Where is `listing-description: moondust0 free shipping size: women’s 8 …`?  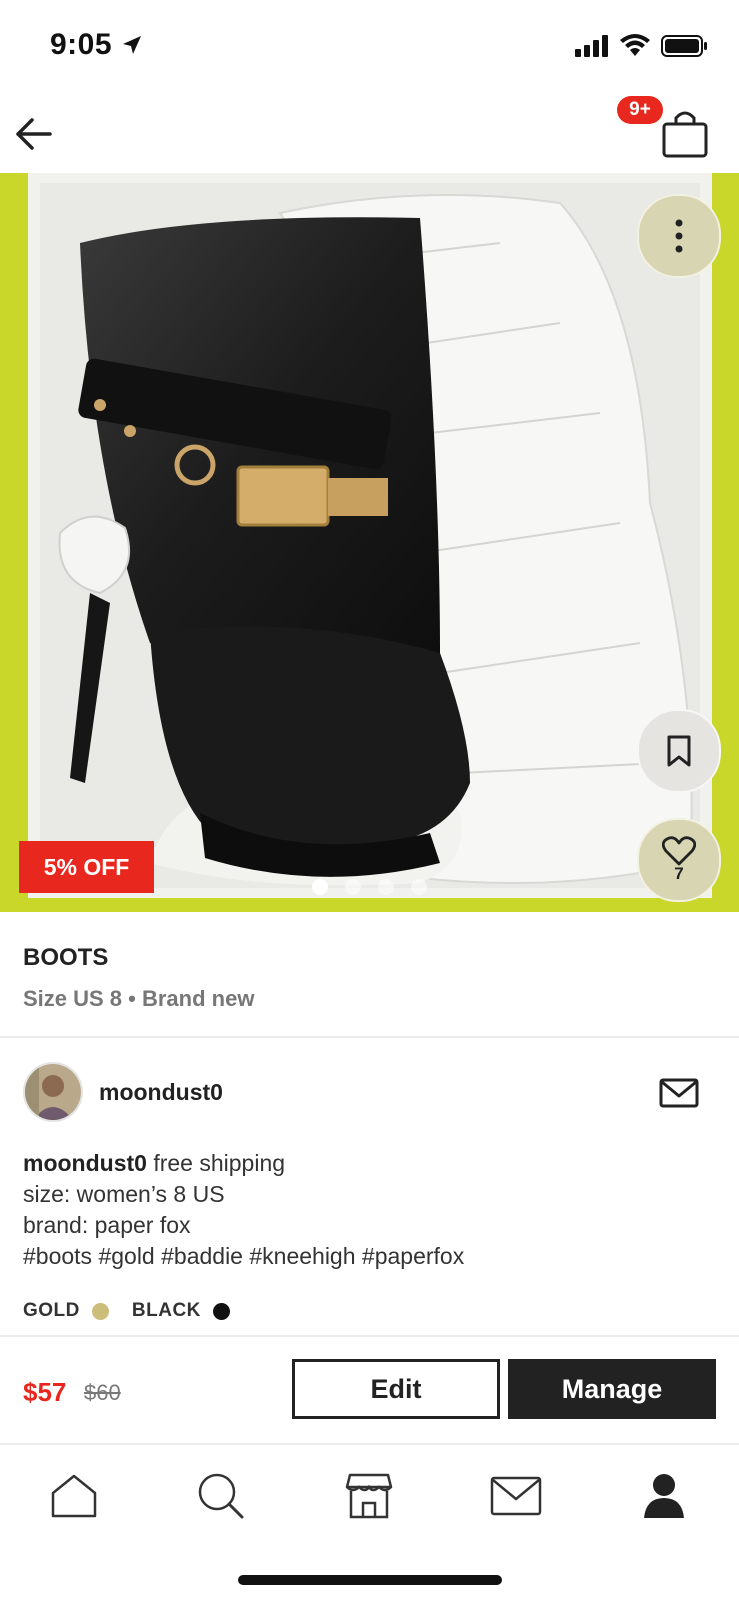 listing-description: moondust0 free shipping size: women’s 8 … is located at coordinates (243, 1210).